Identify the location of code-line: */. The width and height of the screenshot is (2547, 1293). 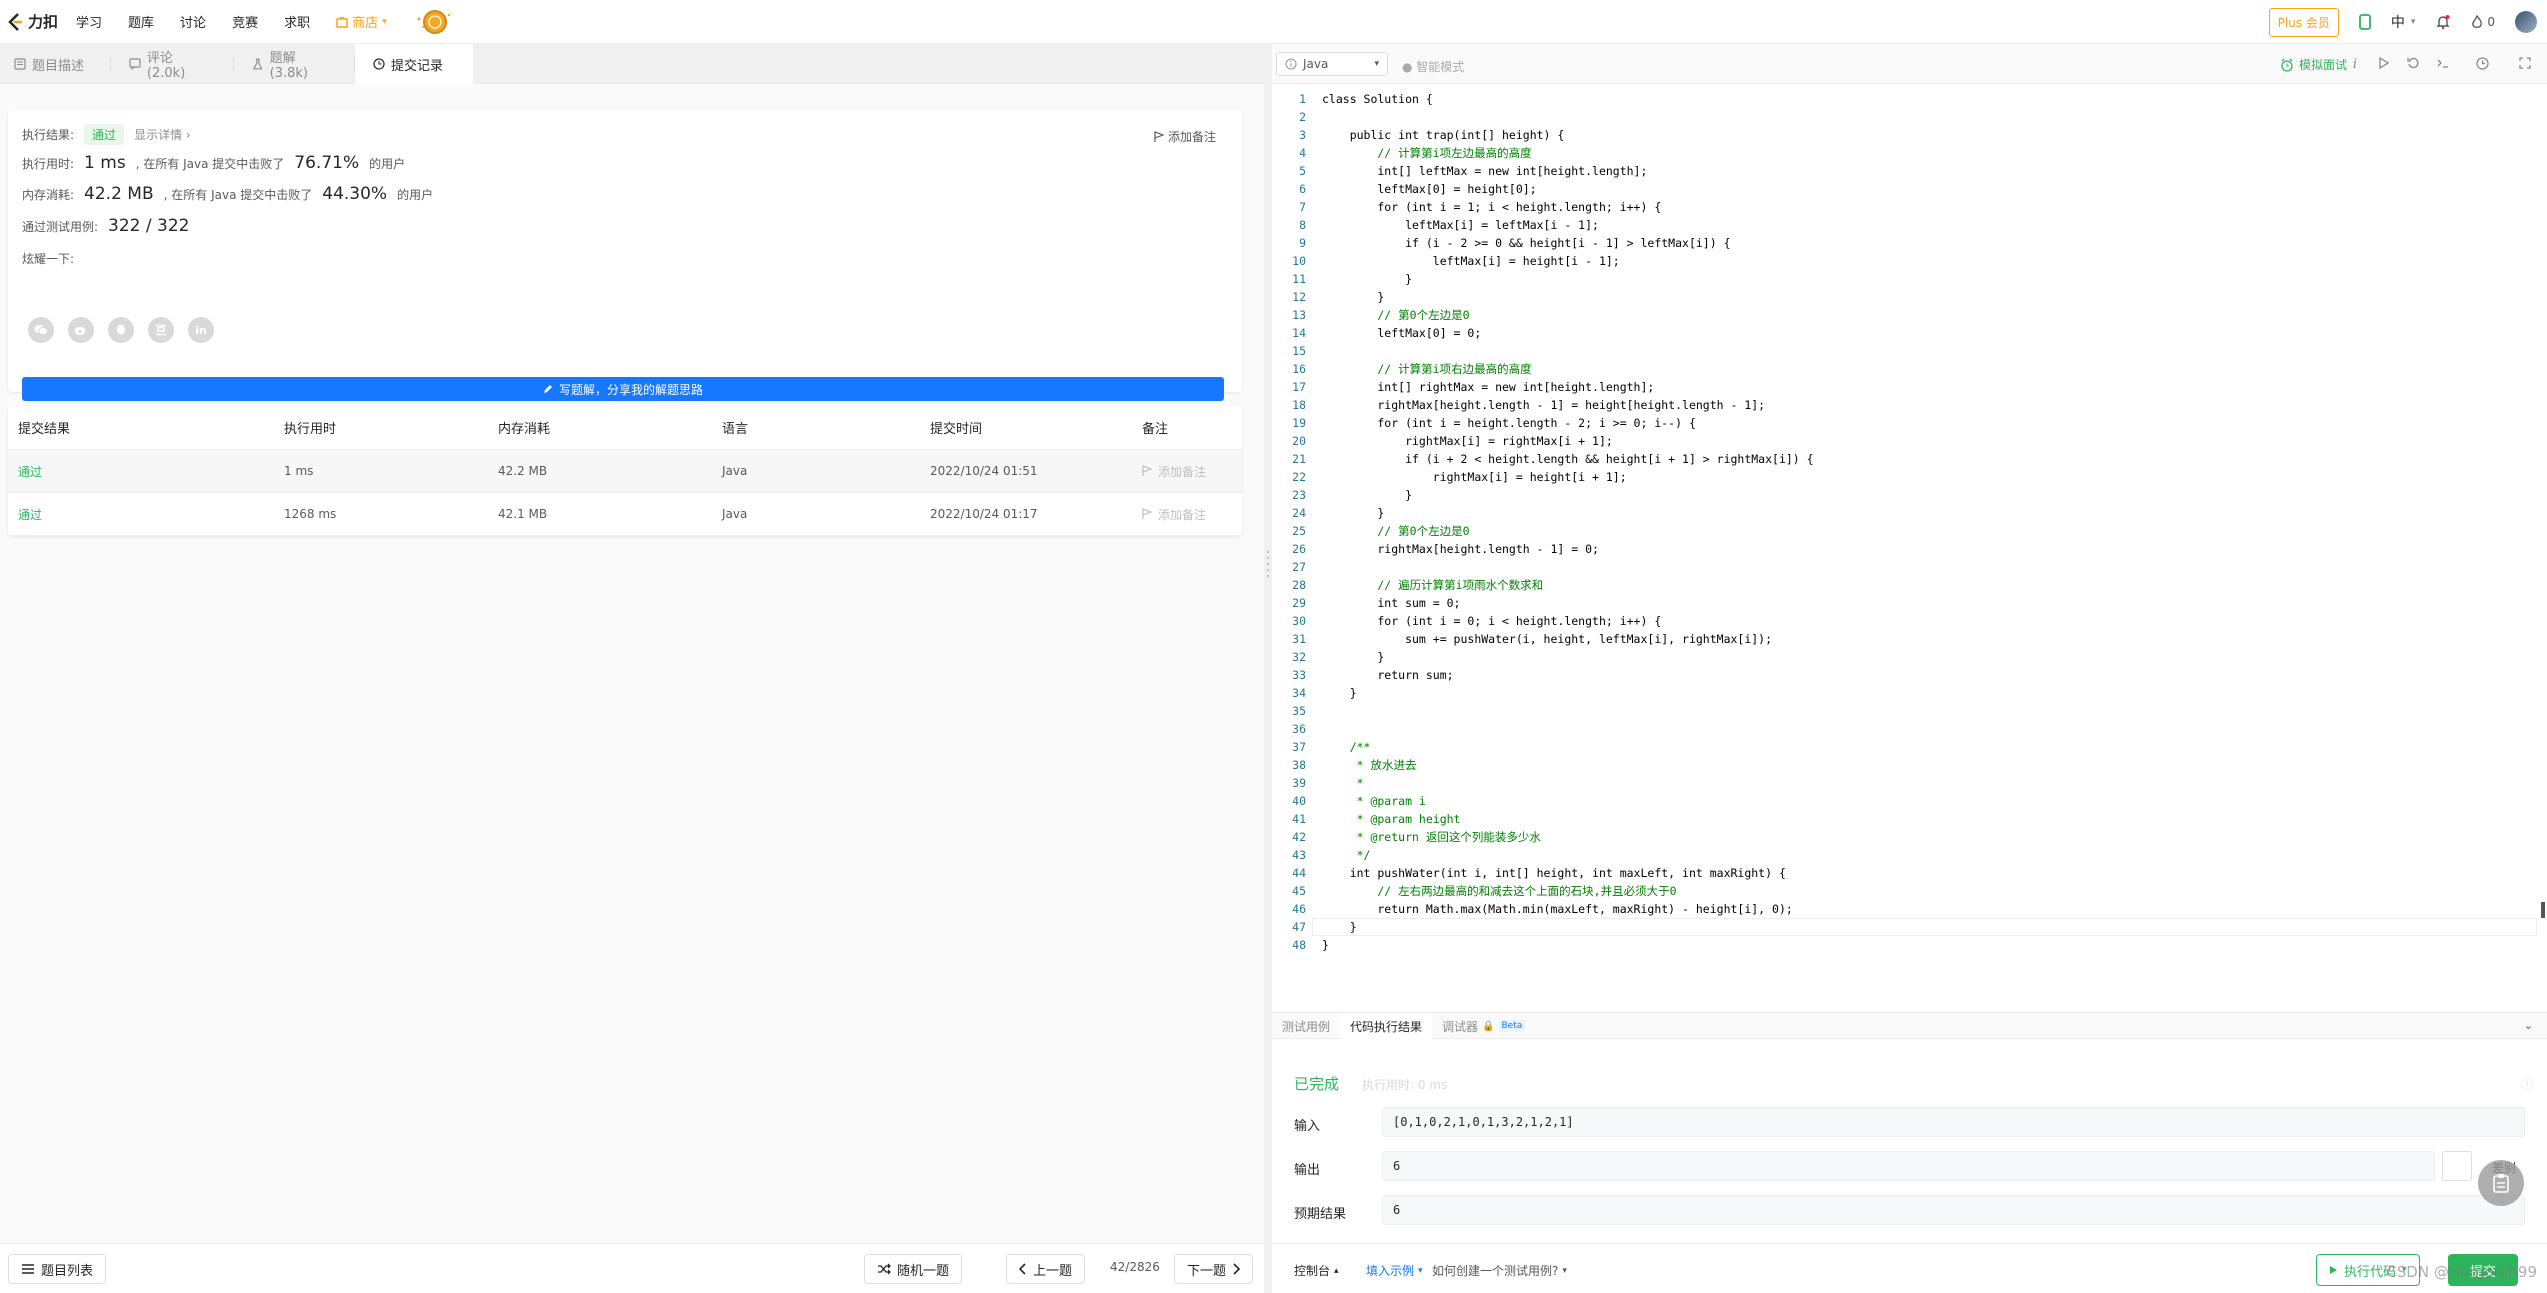
(1346, 855).